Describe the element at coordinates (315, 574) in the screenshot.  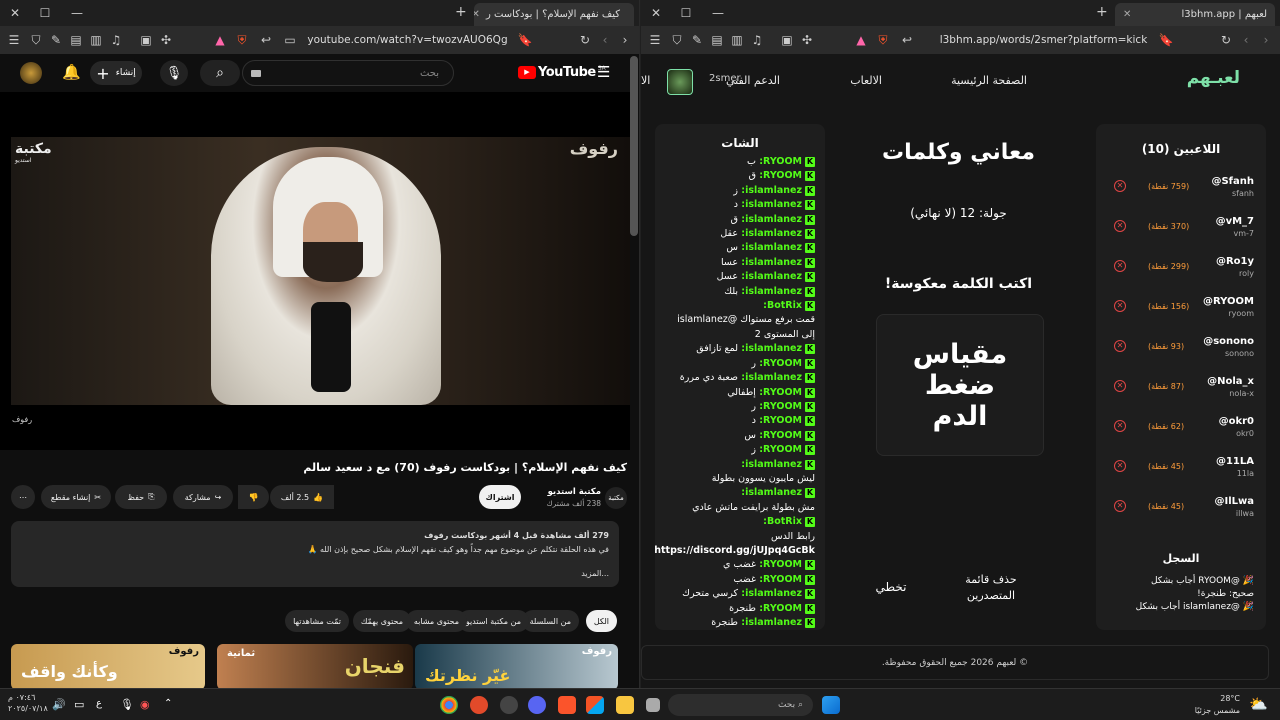
I see `show-more-link: ...المزيد` at that location.